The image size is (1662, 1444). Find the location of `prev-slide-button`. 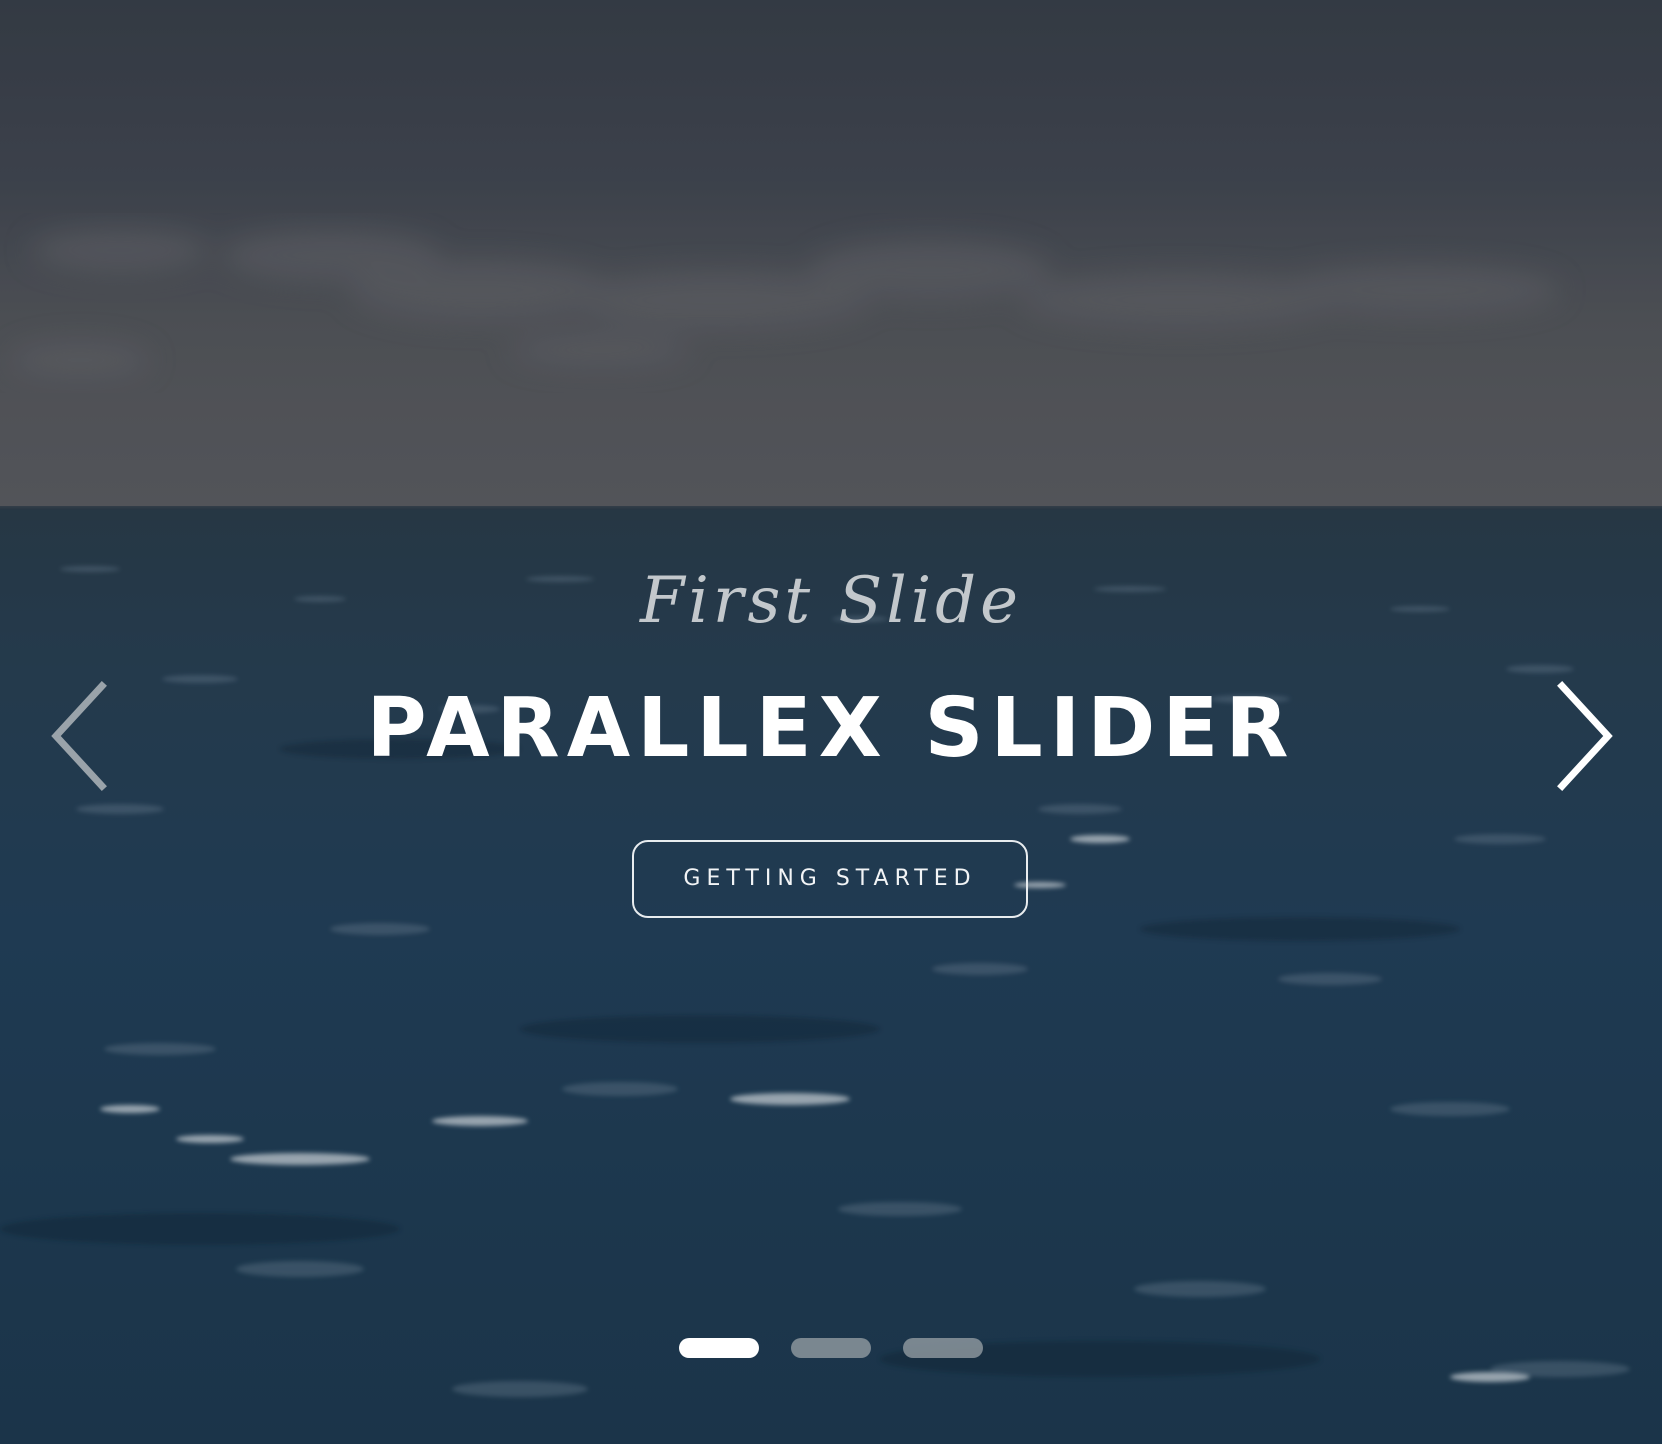

prev-slide-button is located at coordinates (81, 736).